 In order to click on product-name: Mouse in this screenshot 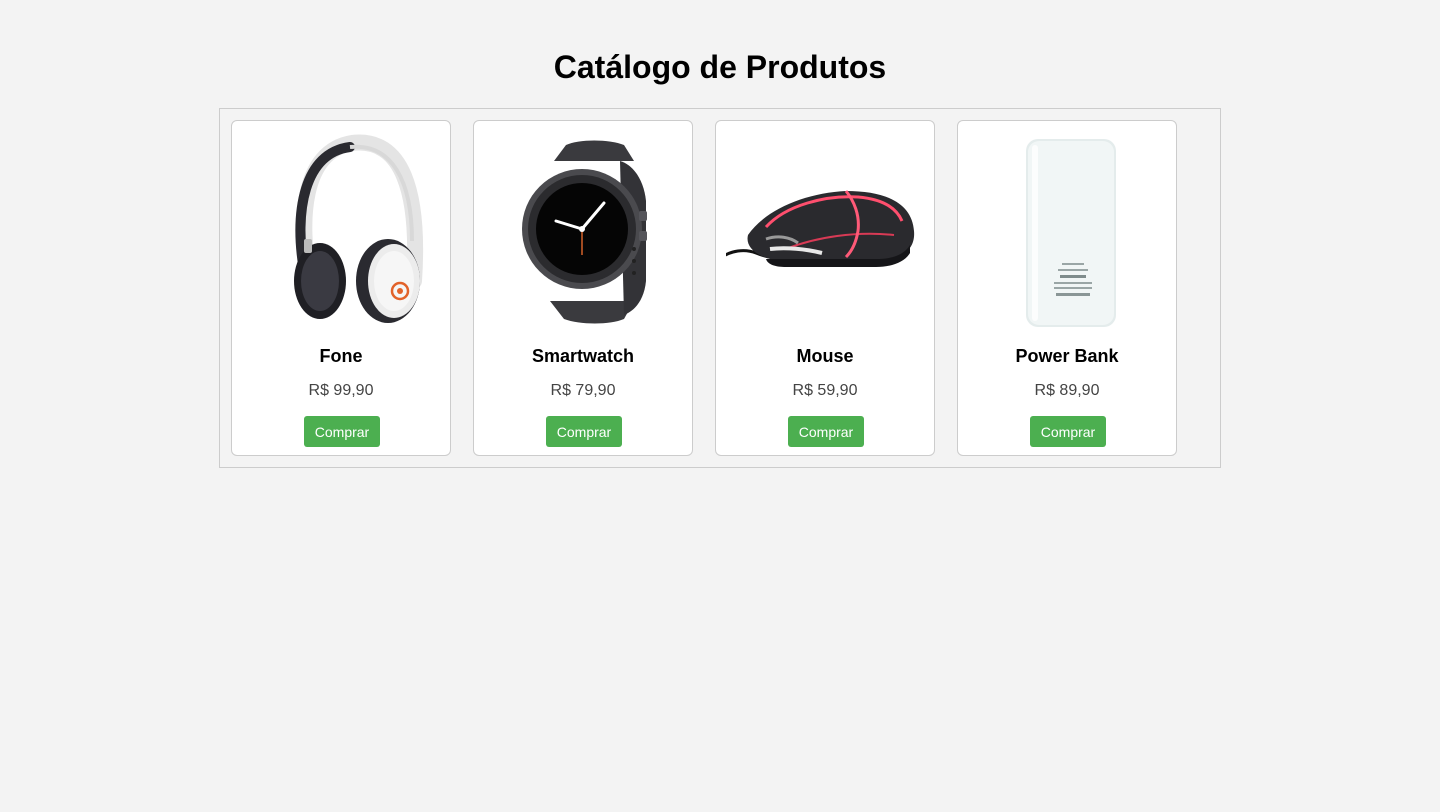, I will do `click(825, 356)`.